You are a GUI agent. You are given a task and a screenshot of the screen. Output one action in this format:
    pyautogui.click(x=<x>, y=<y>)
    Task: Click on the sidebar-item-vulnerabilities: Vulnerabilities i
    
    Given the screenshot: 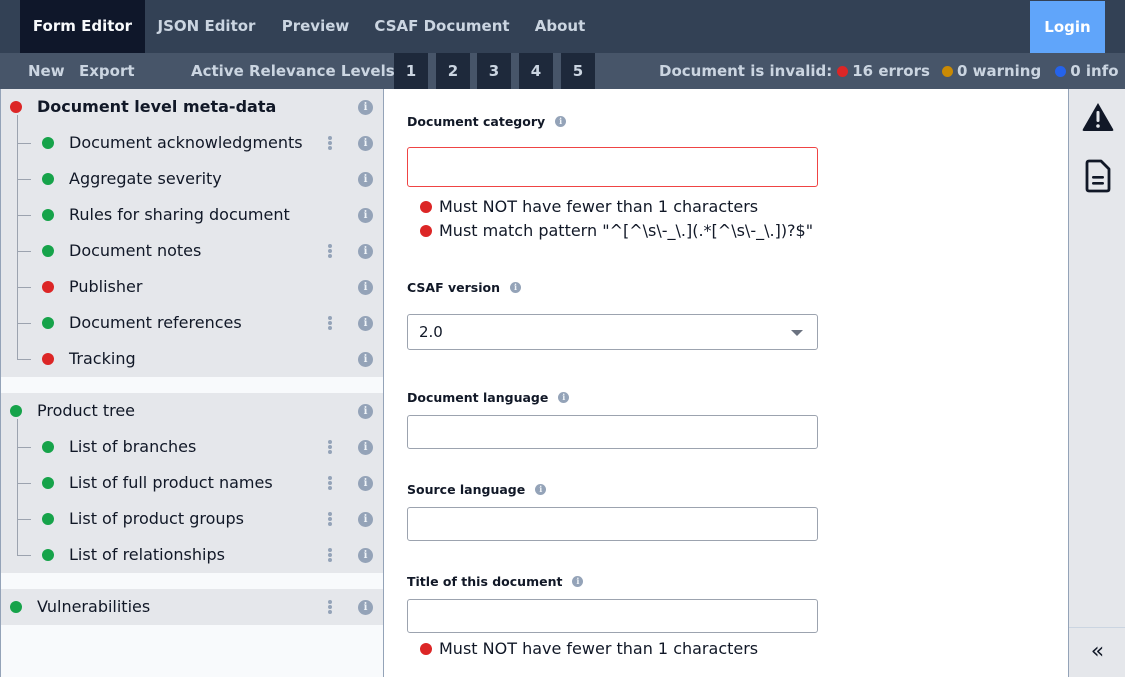 What is the action you would take?
    pyautogui.click(x=192, y=607)
    